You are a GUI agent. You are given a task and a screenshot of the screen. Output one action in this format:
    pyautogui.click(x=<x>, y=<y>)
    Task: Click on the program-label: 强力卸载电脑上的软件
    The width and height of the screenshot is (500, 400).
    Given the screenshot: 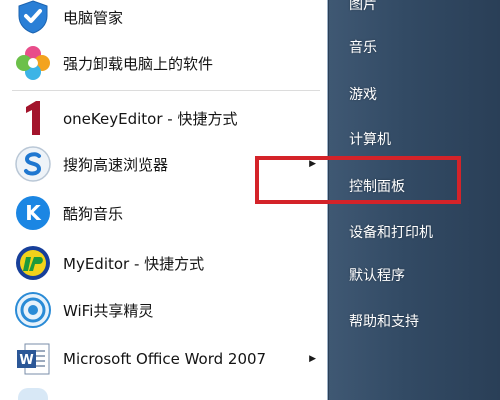 What is the action you would take?
    pyautogui.click(x=138, y=63)
    